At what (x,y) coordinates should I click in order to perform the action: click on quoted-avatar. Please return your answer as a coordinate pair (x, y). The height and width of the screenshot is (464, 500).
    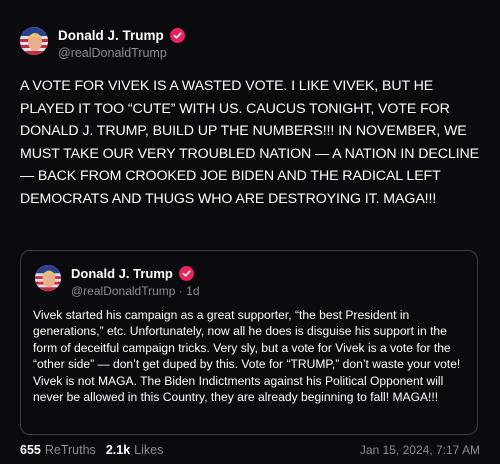
    Looking at the image, I should click on (48, 278).